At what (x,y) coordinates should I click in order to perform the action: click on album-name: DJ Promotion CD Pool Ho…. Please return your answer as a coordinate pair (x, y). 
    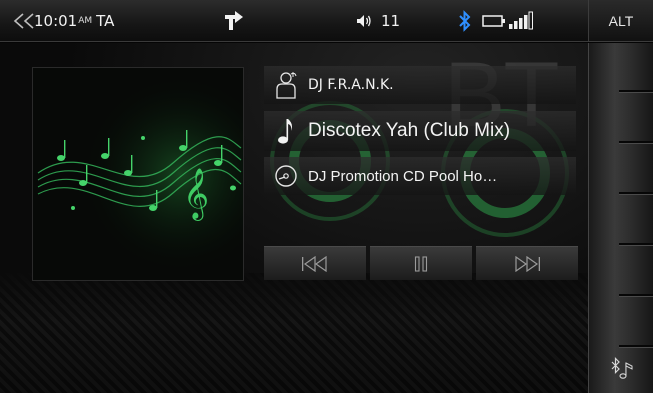
    Looking at the image, I should click on (403, 176).